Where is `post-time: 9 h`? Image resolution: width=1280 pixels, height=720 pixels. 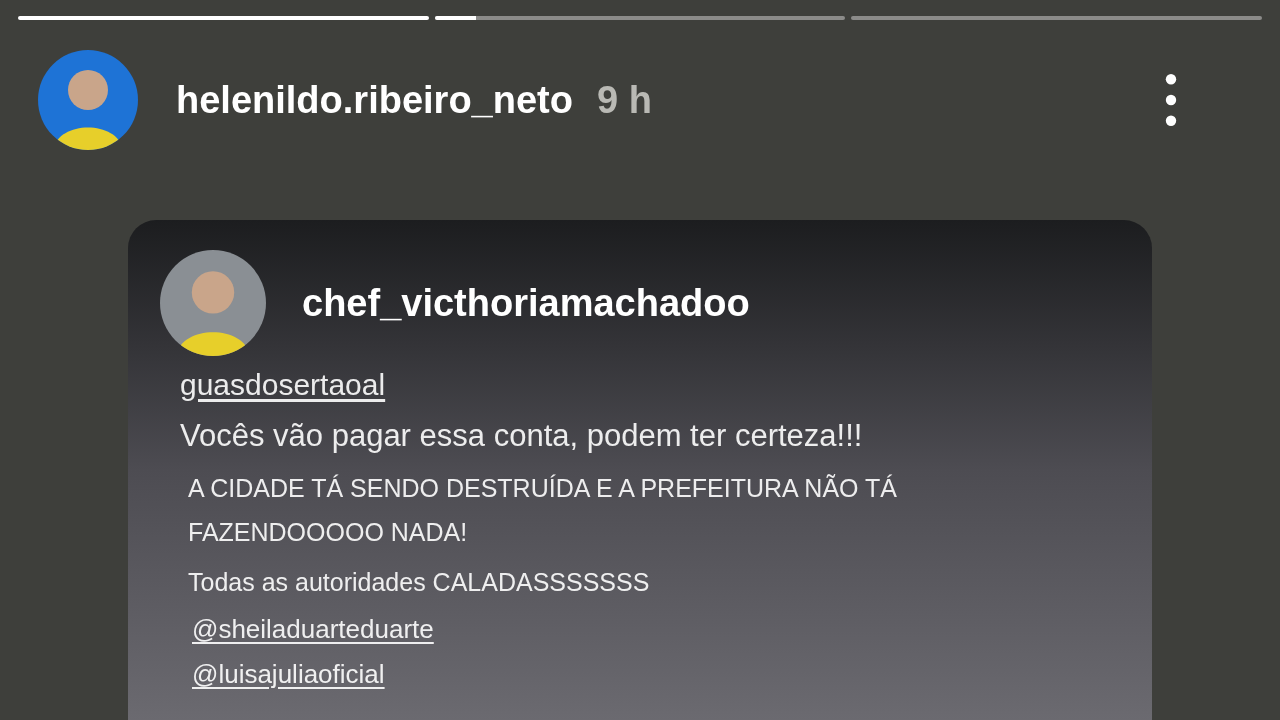
post-time: 9 h is located at coordinates (624, 100).